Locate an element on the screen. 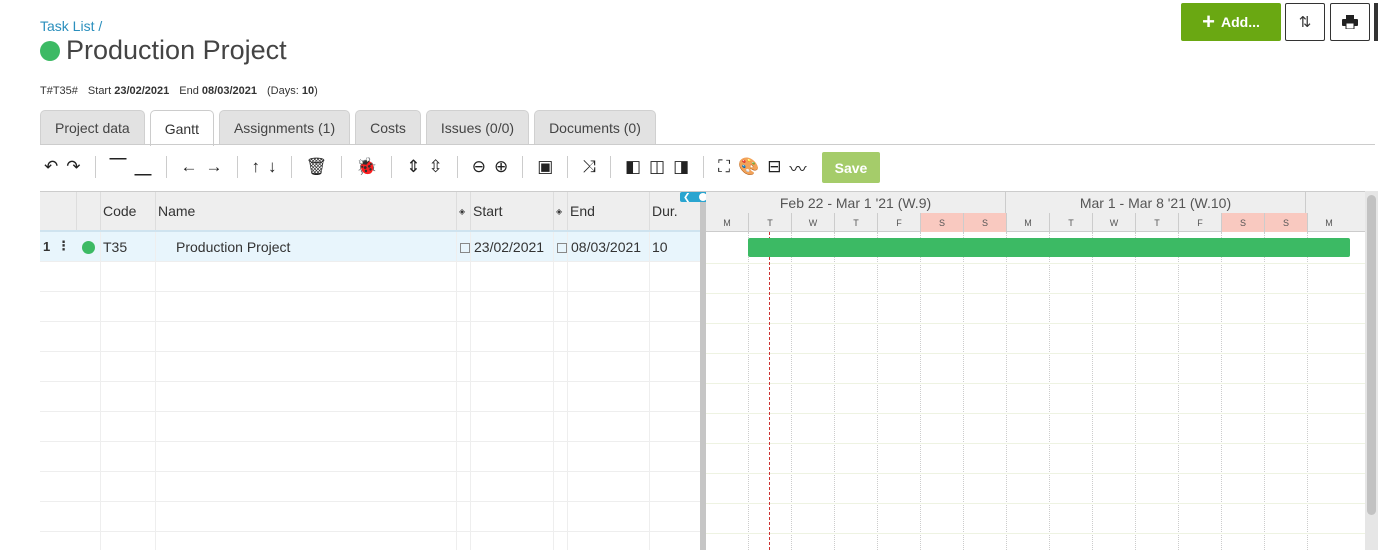 This screenshot has height=550, width=1378. tab-costs: Costs is located at coordinates (388, 127).